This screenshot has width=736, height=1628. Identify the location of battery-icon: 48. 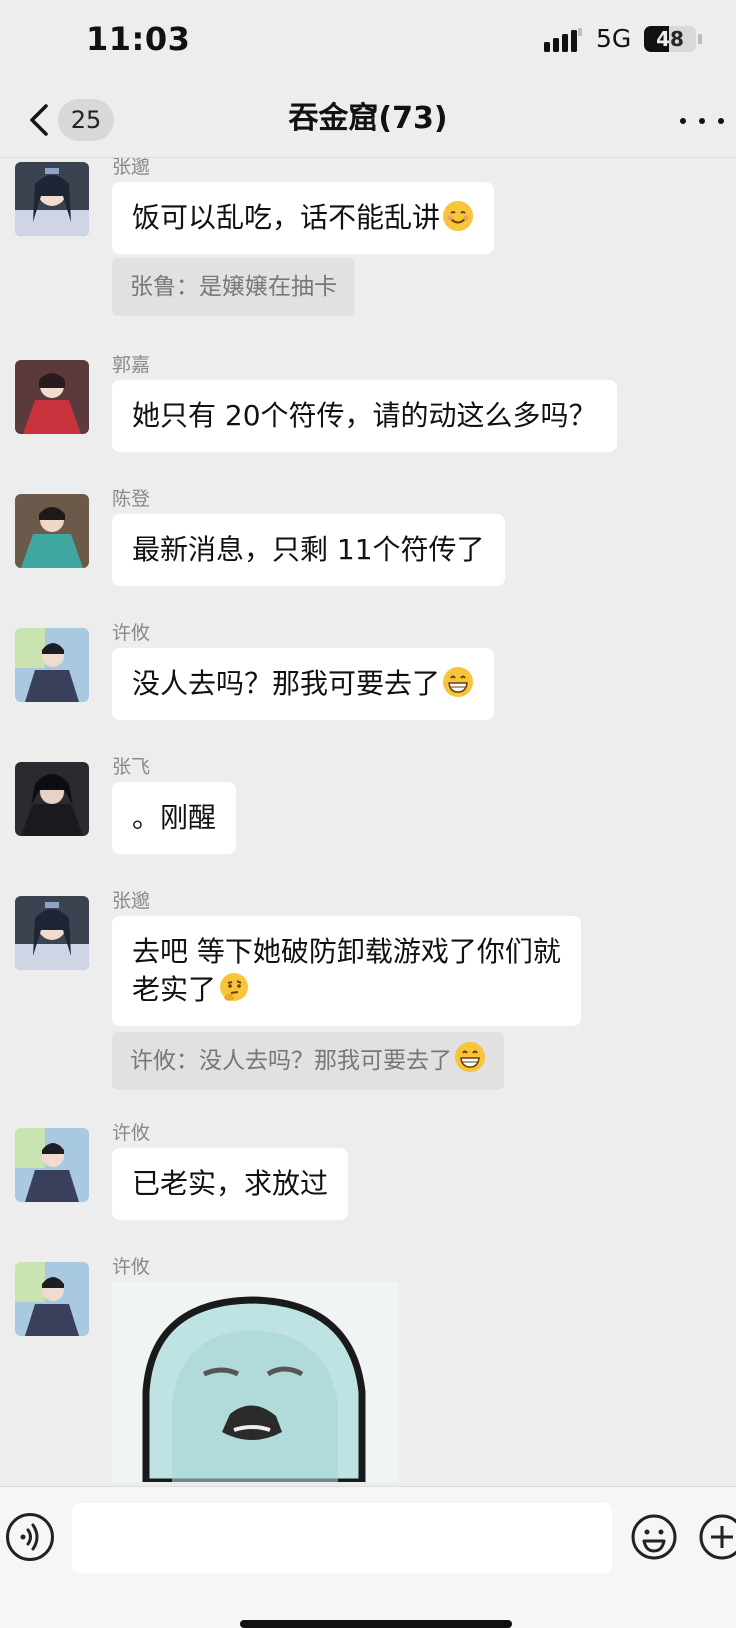
(670, 39).